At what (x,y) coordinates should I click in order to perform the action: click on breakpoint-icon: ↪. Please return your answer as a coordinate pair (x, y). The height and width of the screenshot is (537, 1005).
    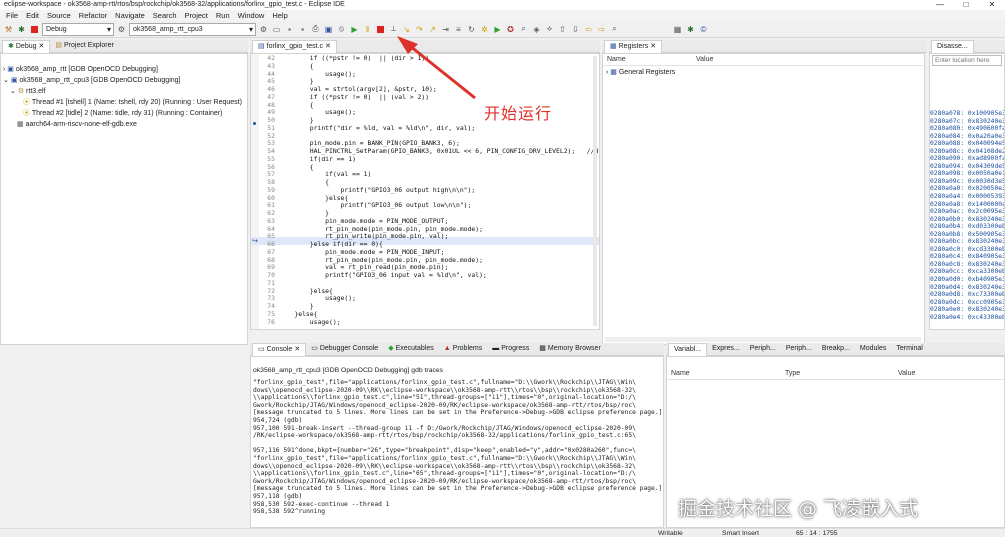
    Looking at the image, I should click on (255, 241).